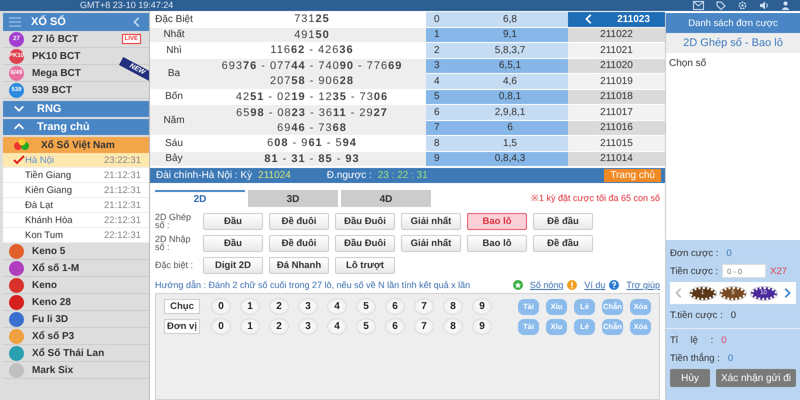 Image resolution: width=800 pixels, height=400 pixels. What do you see at coordinates (53, 370) in the screenshot?
I see `menu-item: Mark Six` at bounding box center [53, 370].